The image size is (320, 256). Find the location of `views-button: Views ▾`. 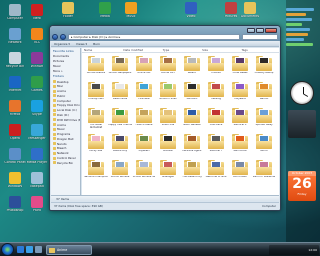

views-button: Views ▾ is located at coordinates (81, 44).